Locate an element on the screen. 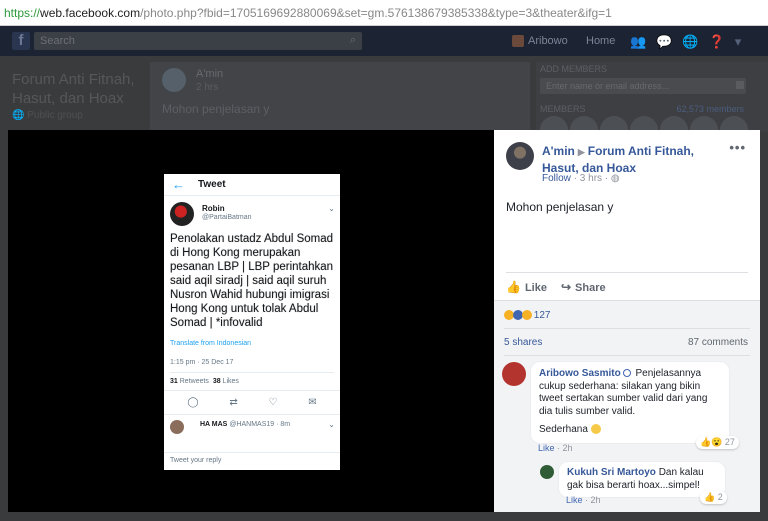 The image size is (768, 521). tweet-user-name: Robin is located at coordinates (213, 208).